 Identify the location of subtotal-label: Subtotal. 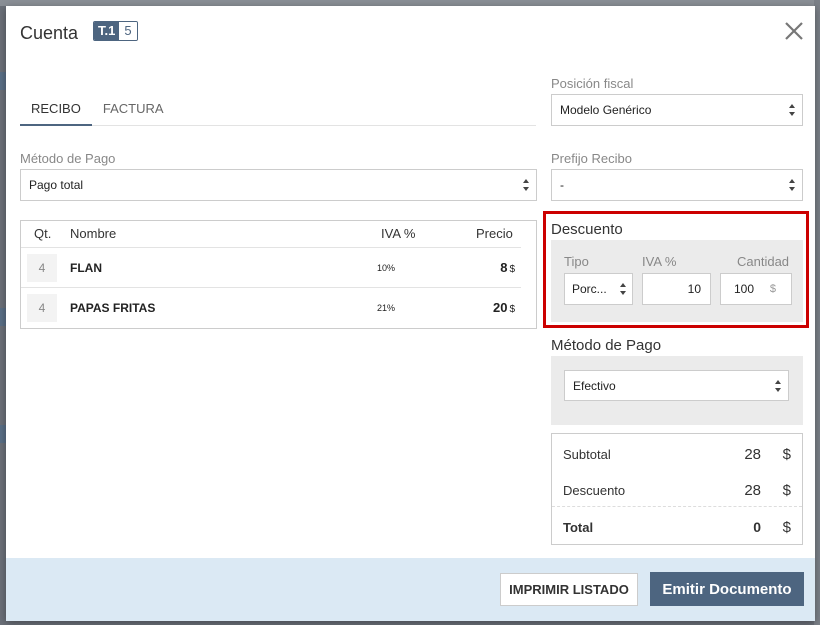
(587, 454).